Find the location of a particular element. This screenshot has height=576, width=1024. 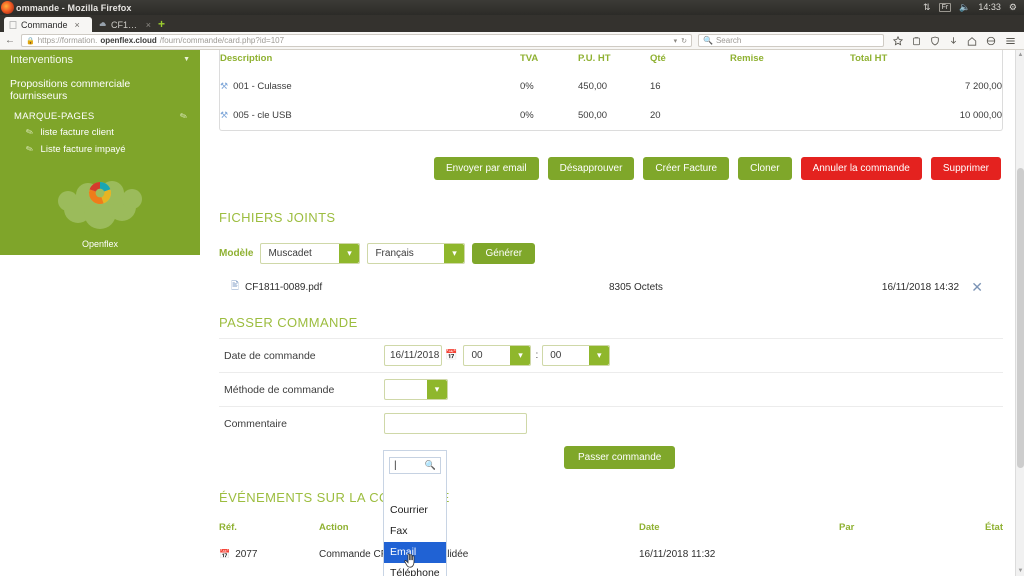

table-row: ⚒ 001 - Culasse 0% 450,00 16 7 200,00 is located at coordinates (611, 86).